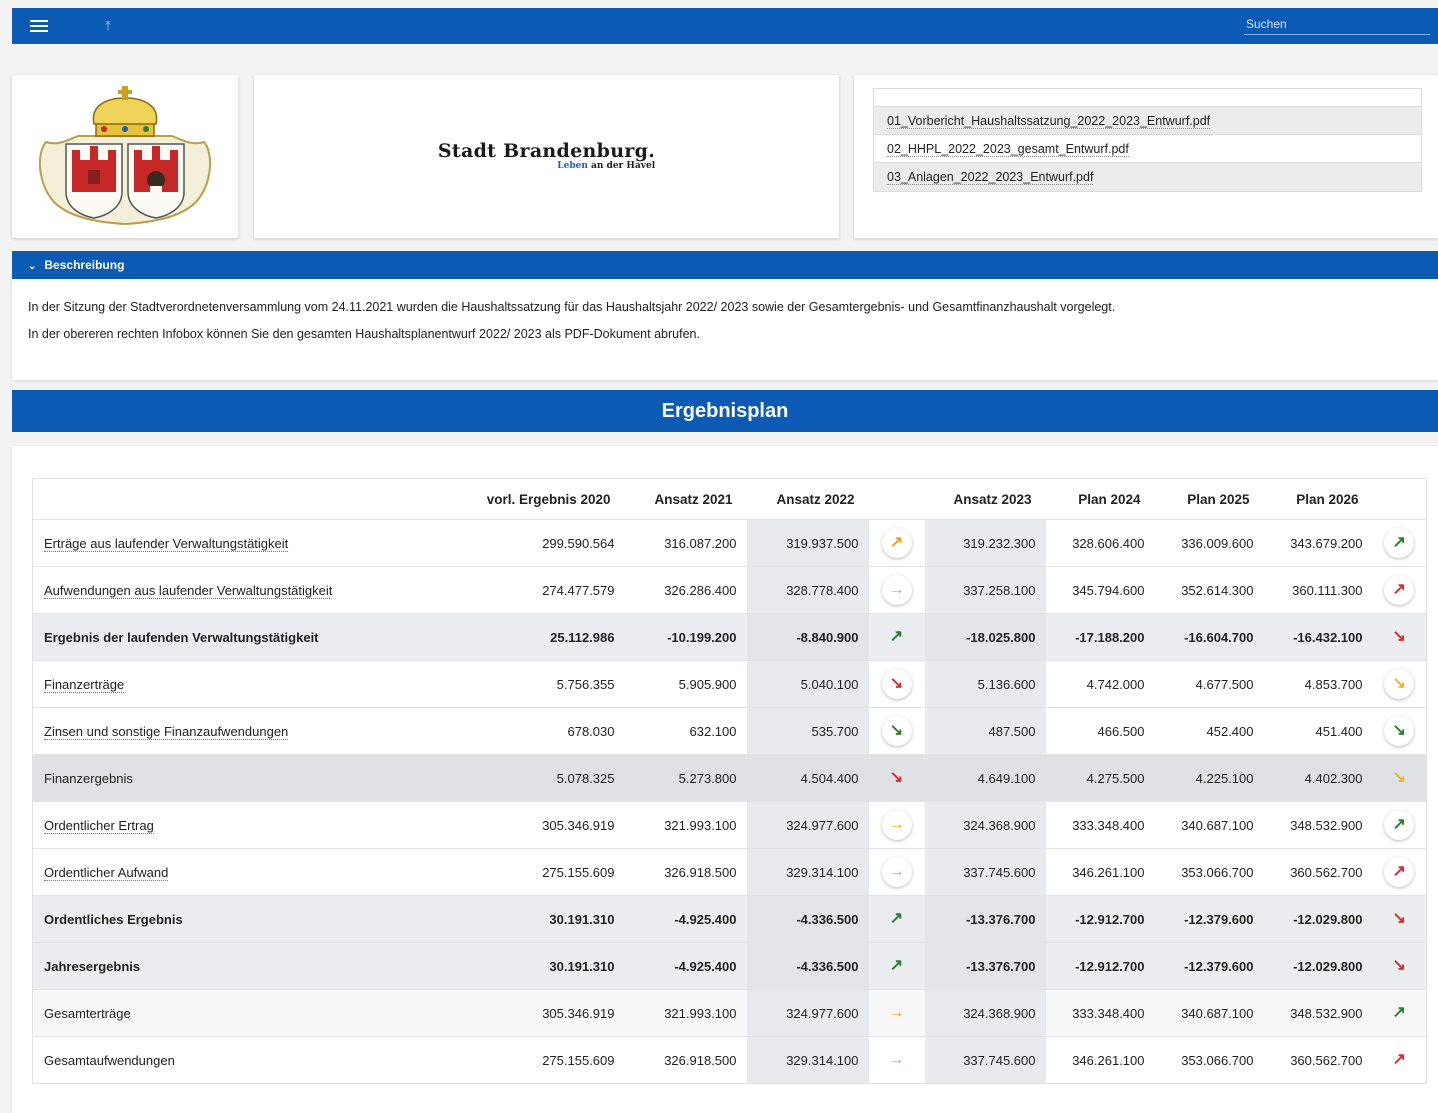  I want to click on row-value: 632.100, so click(713, 731).